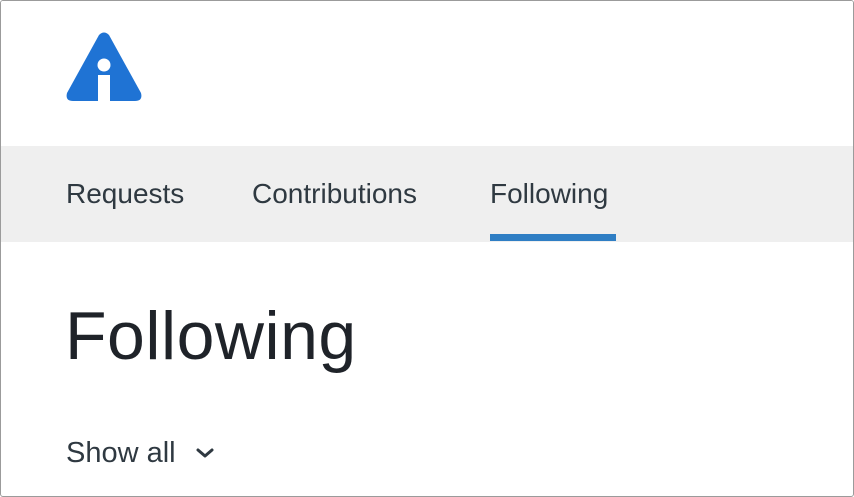 The height and width of the screenshot is (497, 854). I want to click on tab-following: Following, so click(549, 194).